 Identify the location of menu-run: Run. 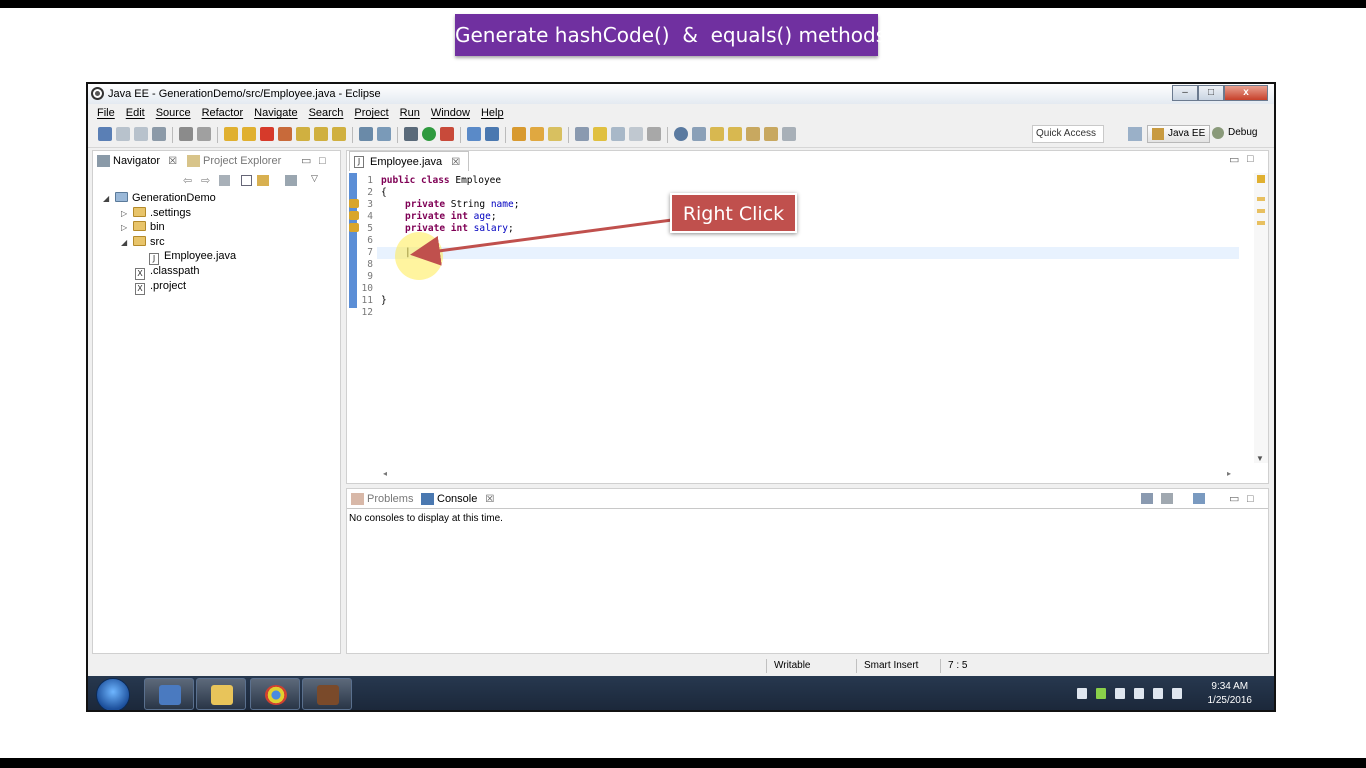
(410, 113).